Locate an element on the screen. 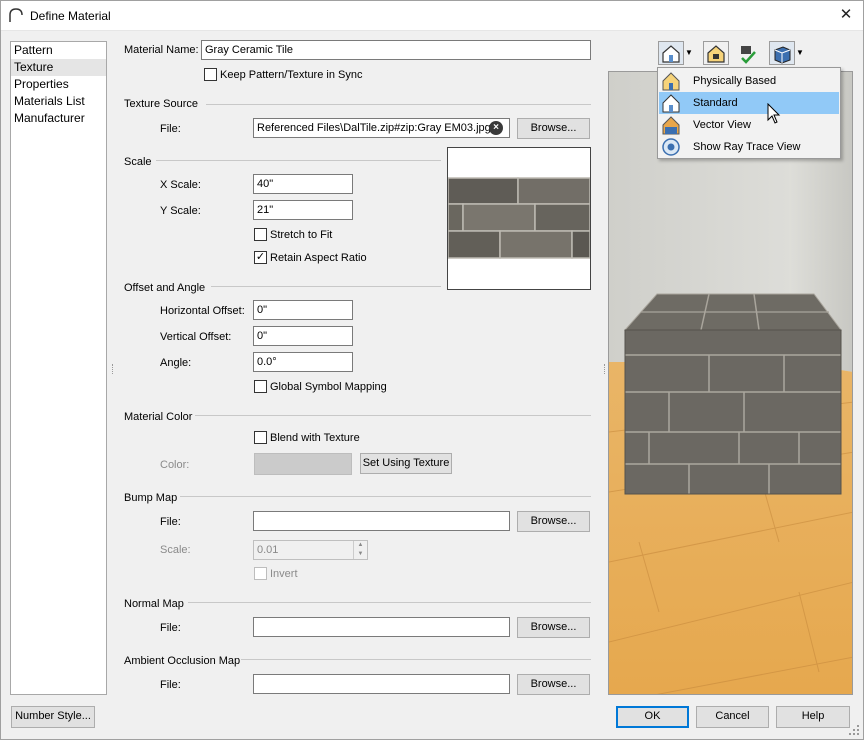  apply-check-button is located at coordinates (748, 54).